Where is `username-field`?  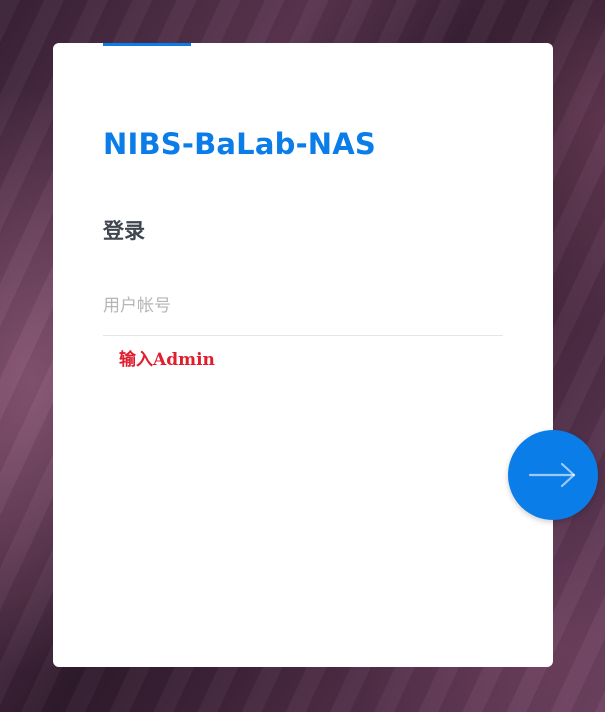
username-field is located at coordinates (303, 308).